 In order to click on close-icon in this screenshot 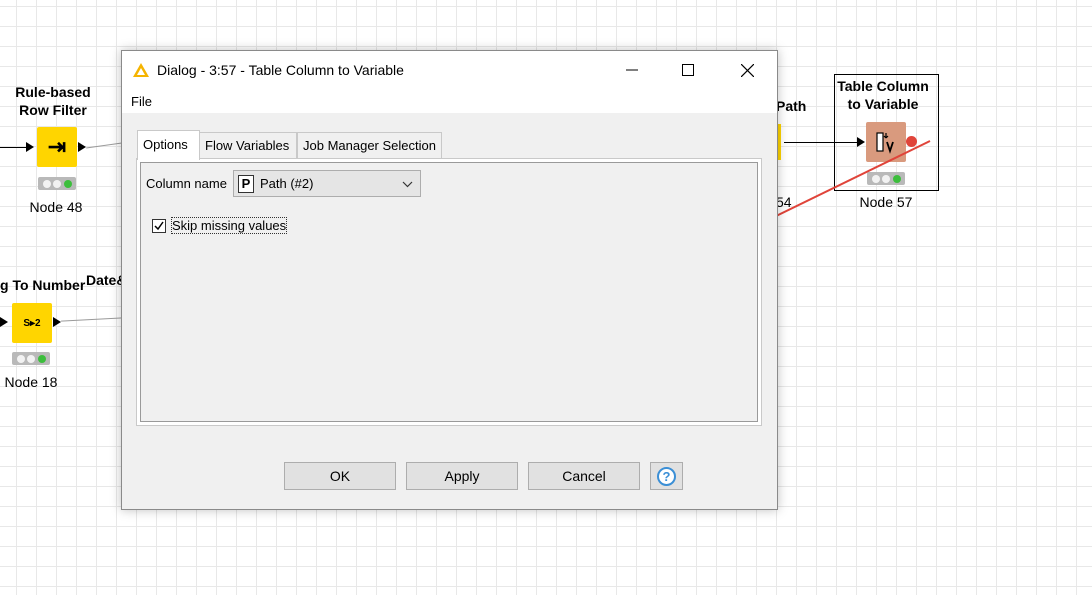, I will do `click(747, 70)`.